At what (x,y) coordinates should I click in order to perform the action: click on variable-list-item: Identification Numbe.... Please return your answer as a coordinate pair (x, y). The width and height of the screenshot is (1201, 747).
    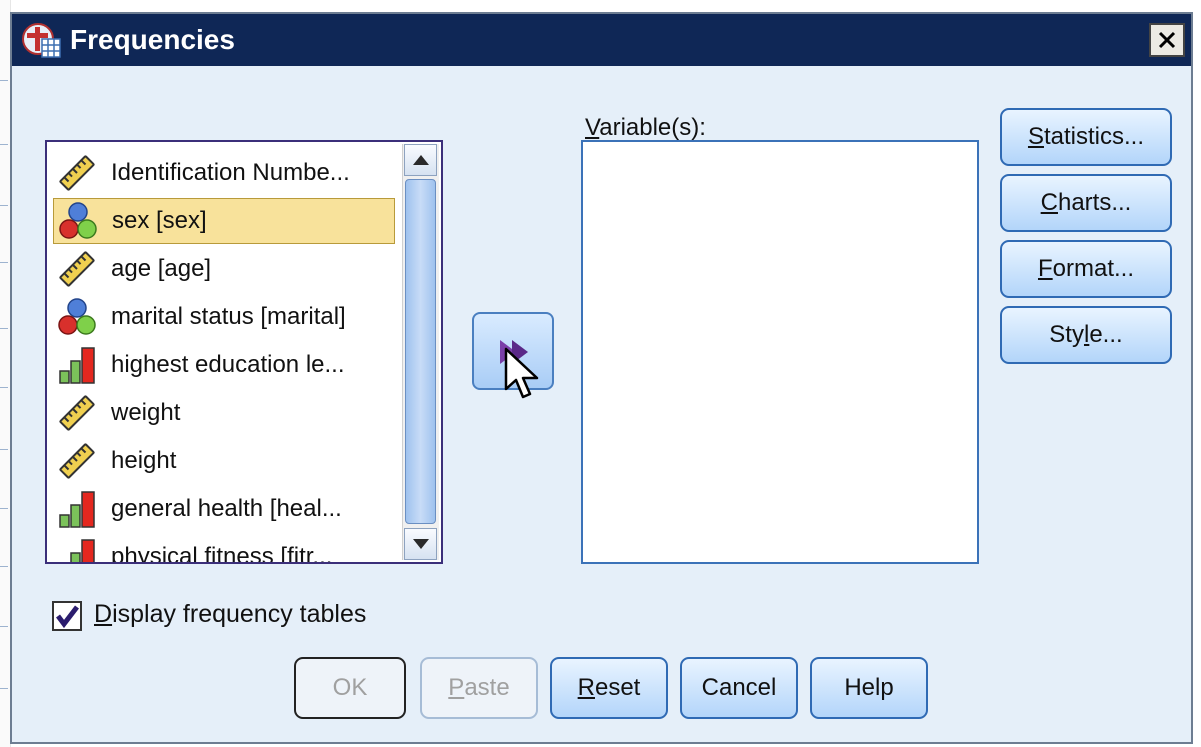
    Looking at the image, I should click on (224, 173).